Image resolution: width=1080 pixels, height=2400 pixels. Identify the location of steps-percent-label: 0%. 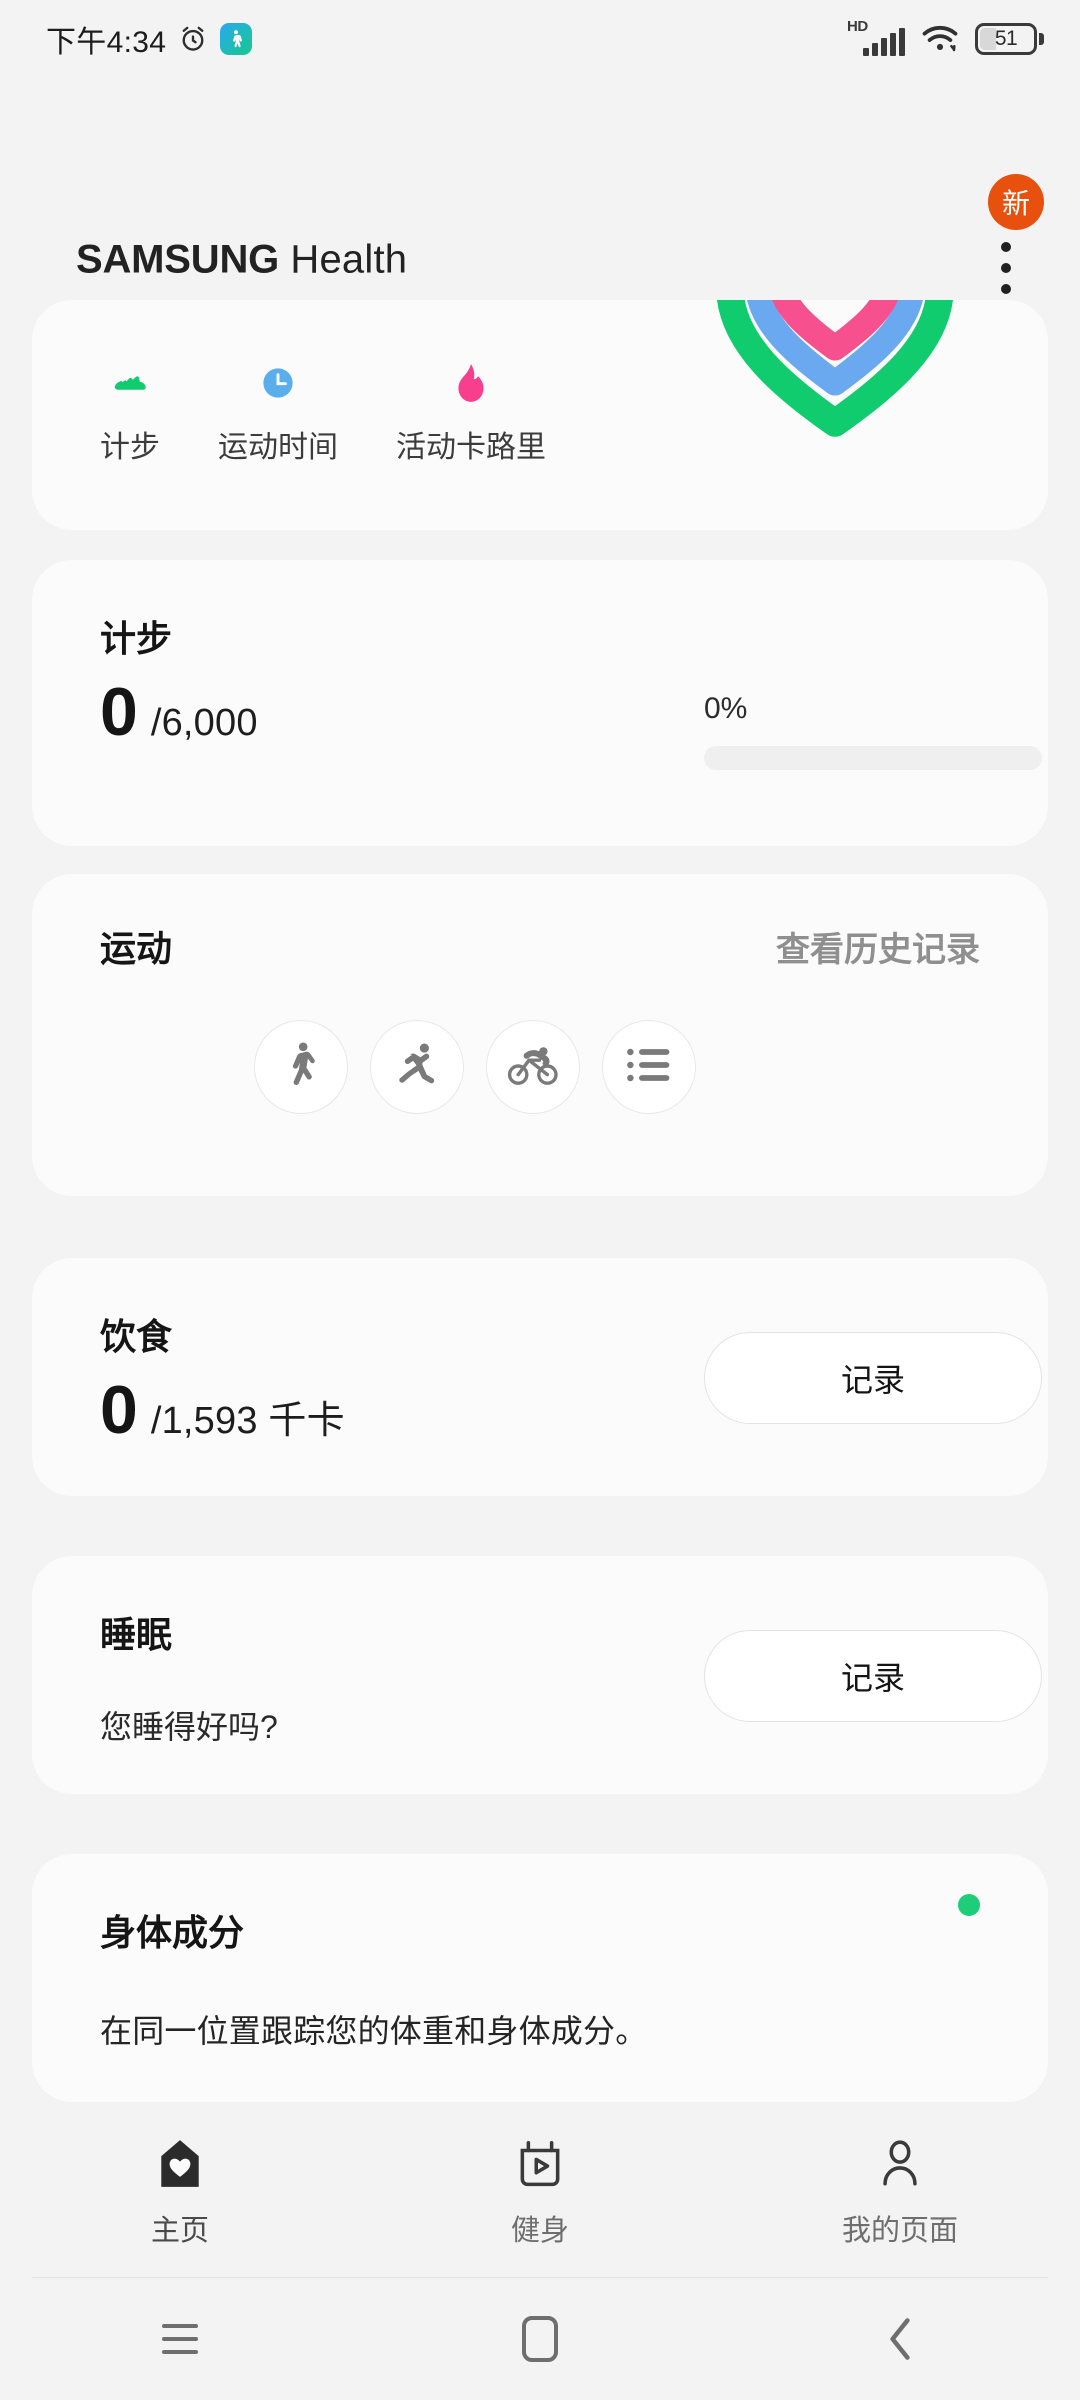
(726, 708).